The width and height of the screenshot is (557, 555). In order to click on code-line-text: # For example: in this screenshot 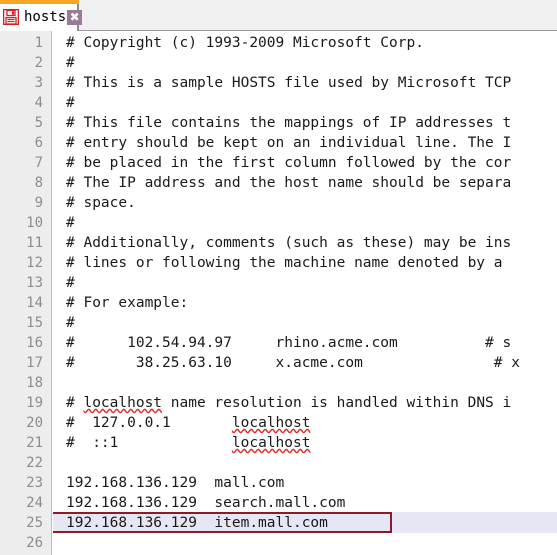, I will do `click(127, 303)`.